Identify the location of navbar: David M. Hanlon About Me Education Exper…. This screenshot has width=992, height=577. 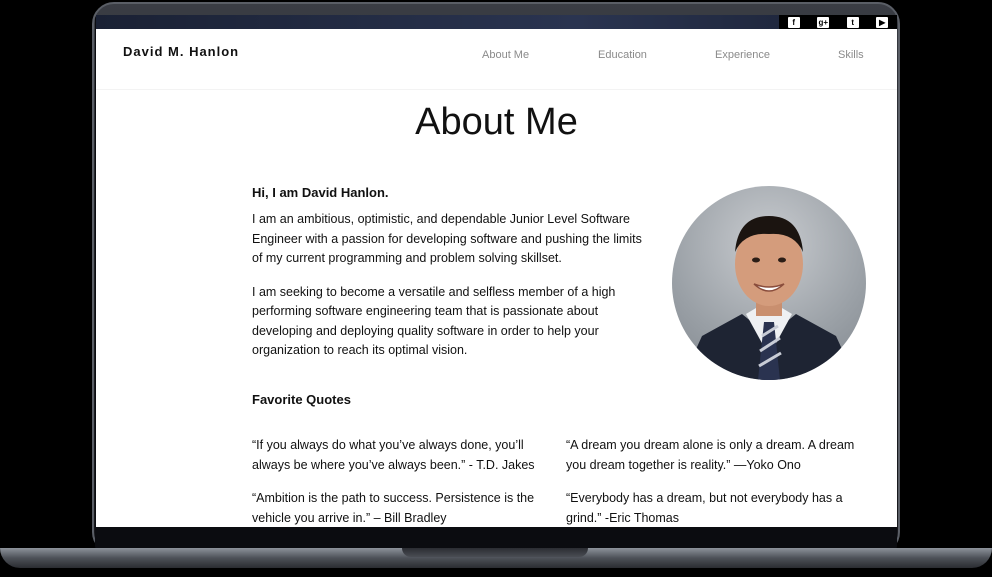
(496, 59).